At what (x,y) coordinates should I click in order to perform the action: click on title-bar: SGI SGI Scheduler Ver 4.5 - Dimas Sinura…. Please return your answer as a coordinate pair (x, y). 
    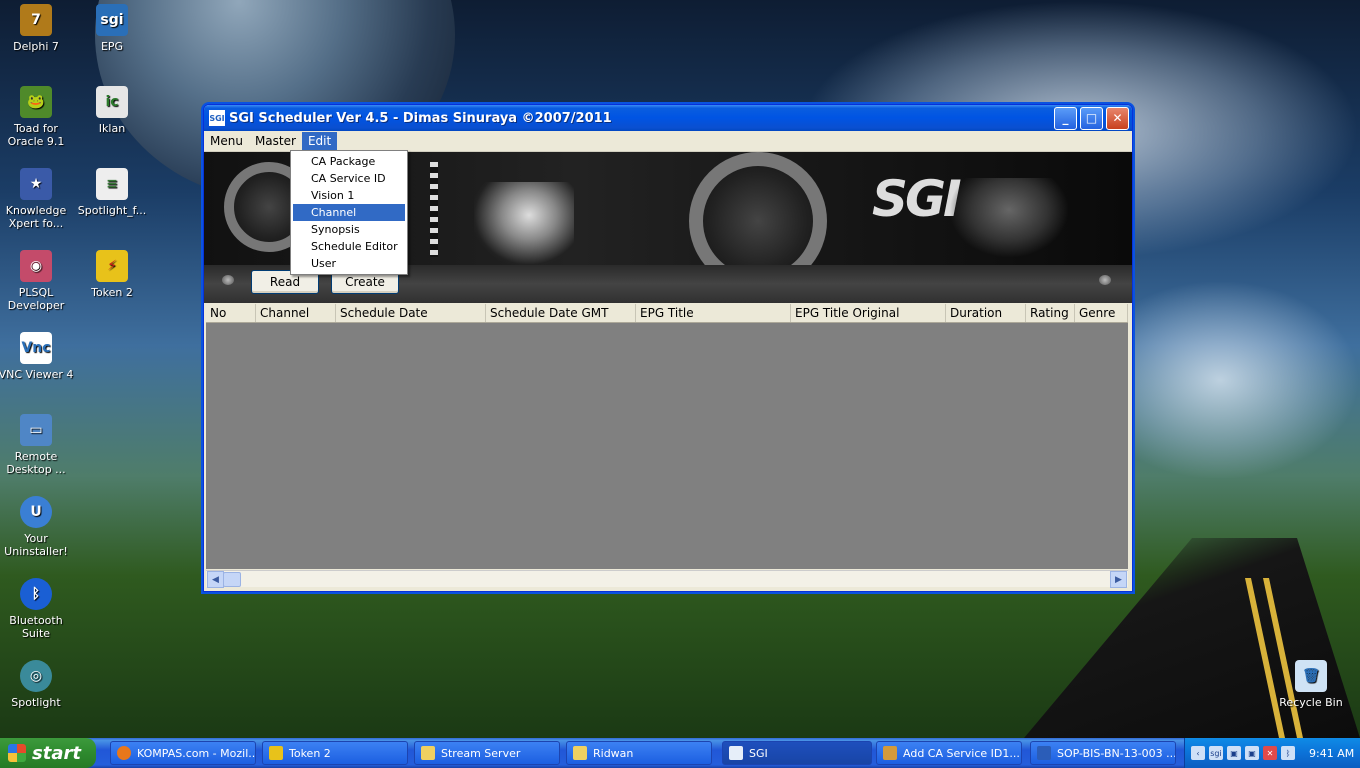
    Looking at the image, I should click on (668, 118).